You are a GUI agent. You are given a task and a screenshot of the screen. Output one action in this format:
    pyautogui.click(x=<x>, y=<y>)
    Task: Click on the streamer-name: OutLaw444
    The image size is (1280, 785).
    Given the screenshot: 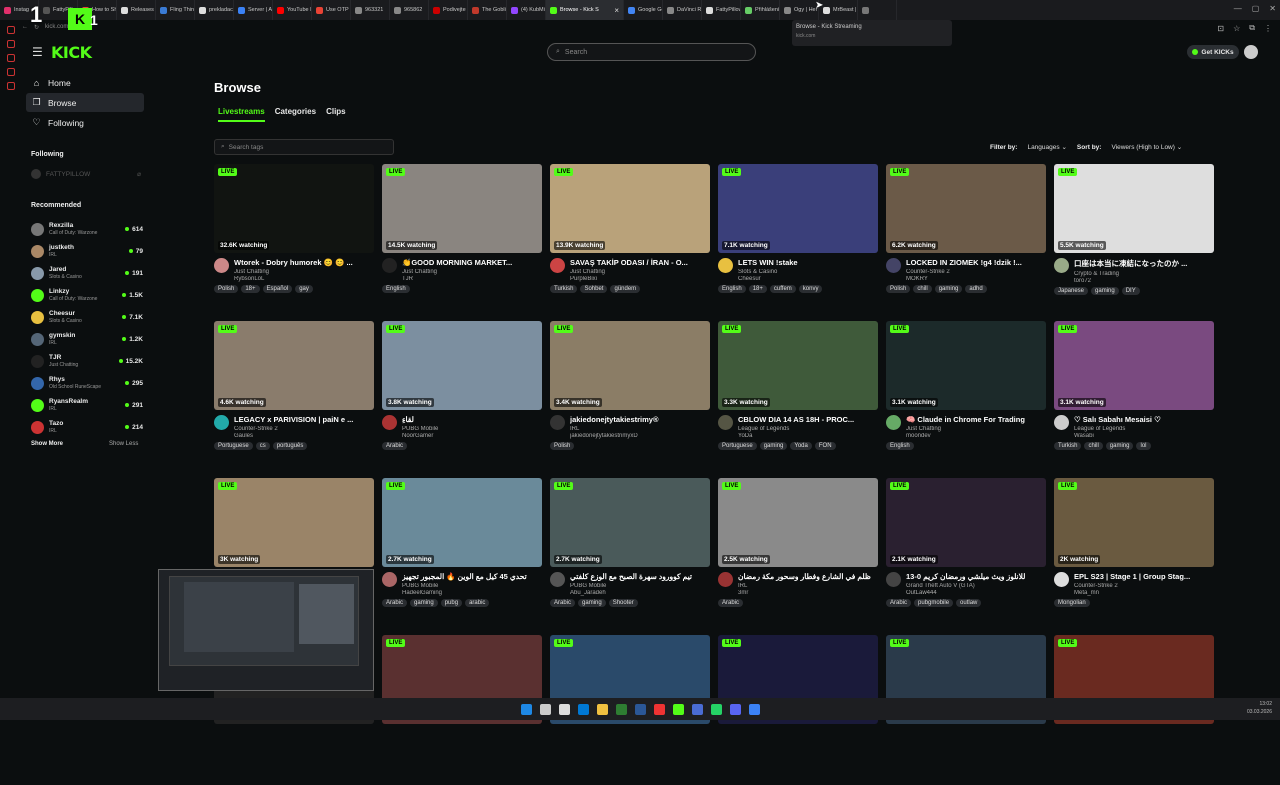 What is the action you would take?
    pyautogui.click(x=976, y=593)
    